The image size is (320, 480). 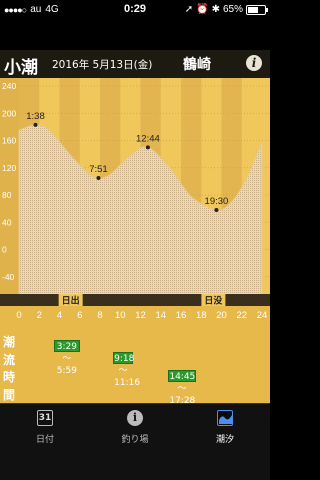 I want to click on status-bar: ●●●●○ au 4G 0:29 ➚ ⏰ ✱ 65%, so click(x=135, y=10).